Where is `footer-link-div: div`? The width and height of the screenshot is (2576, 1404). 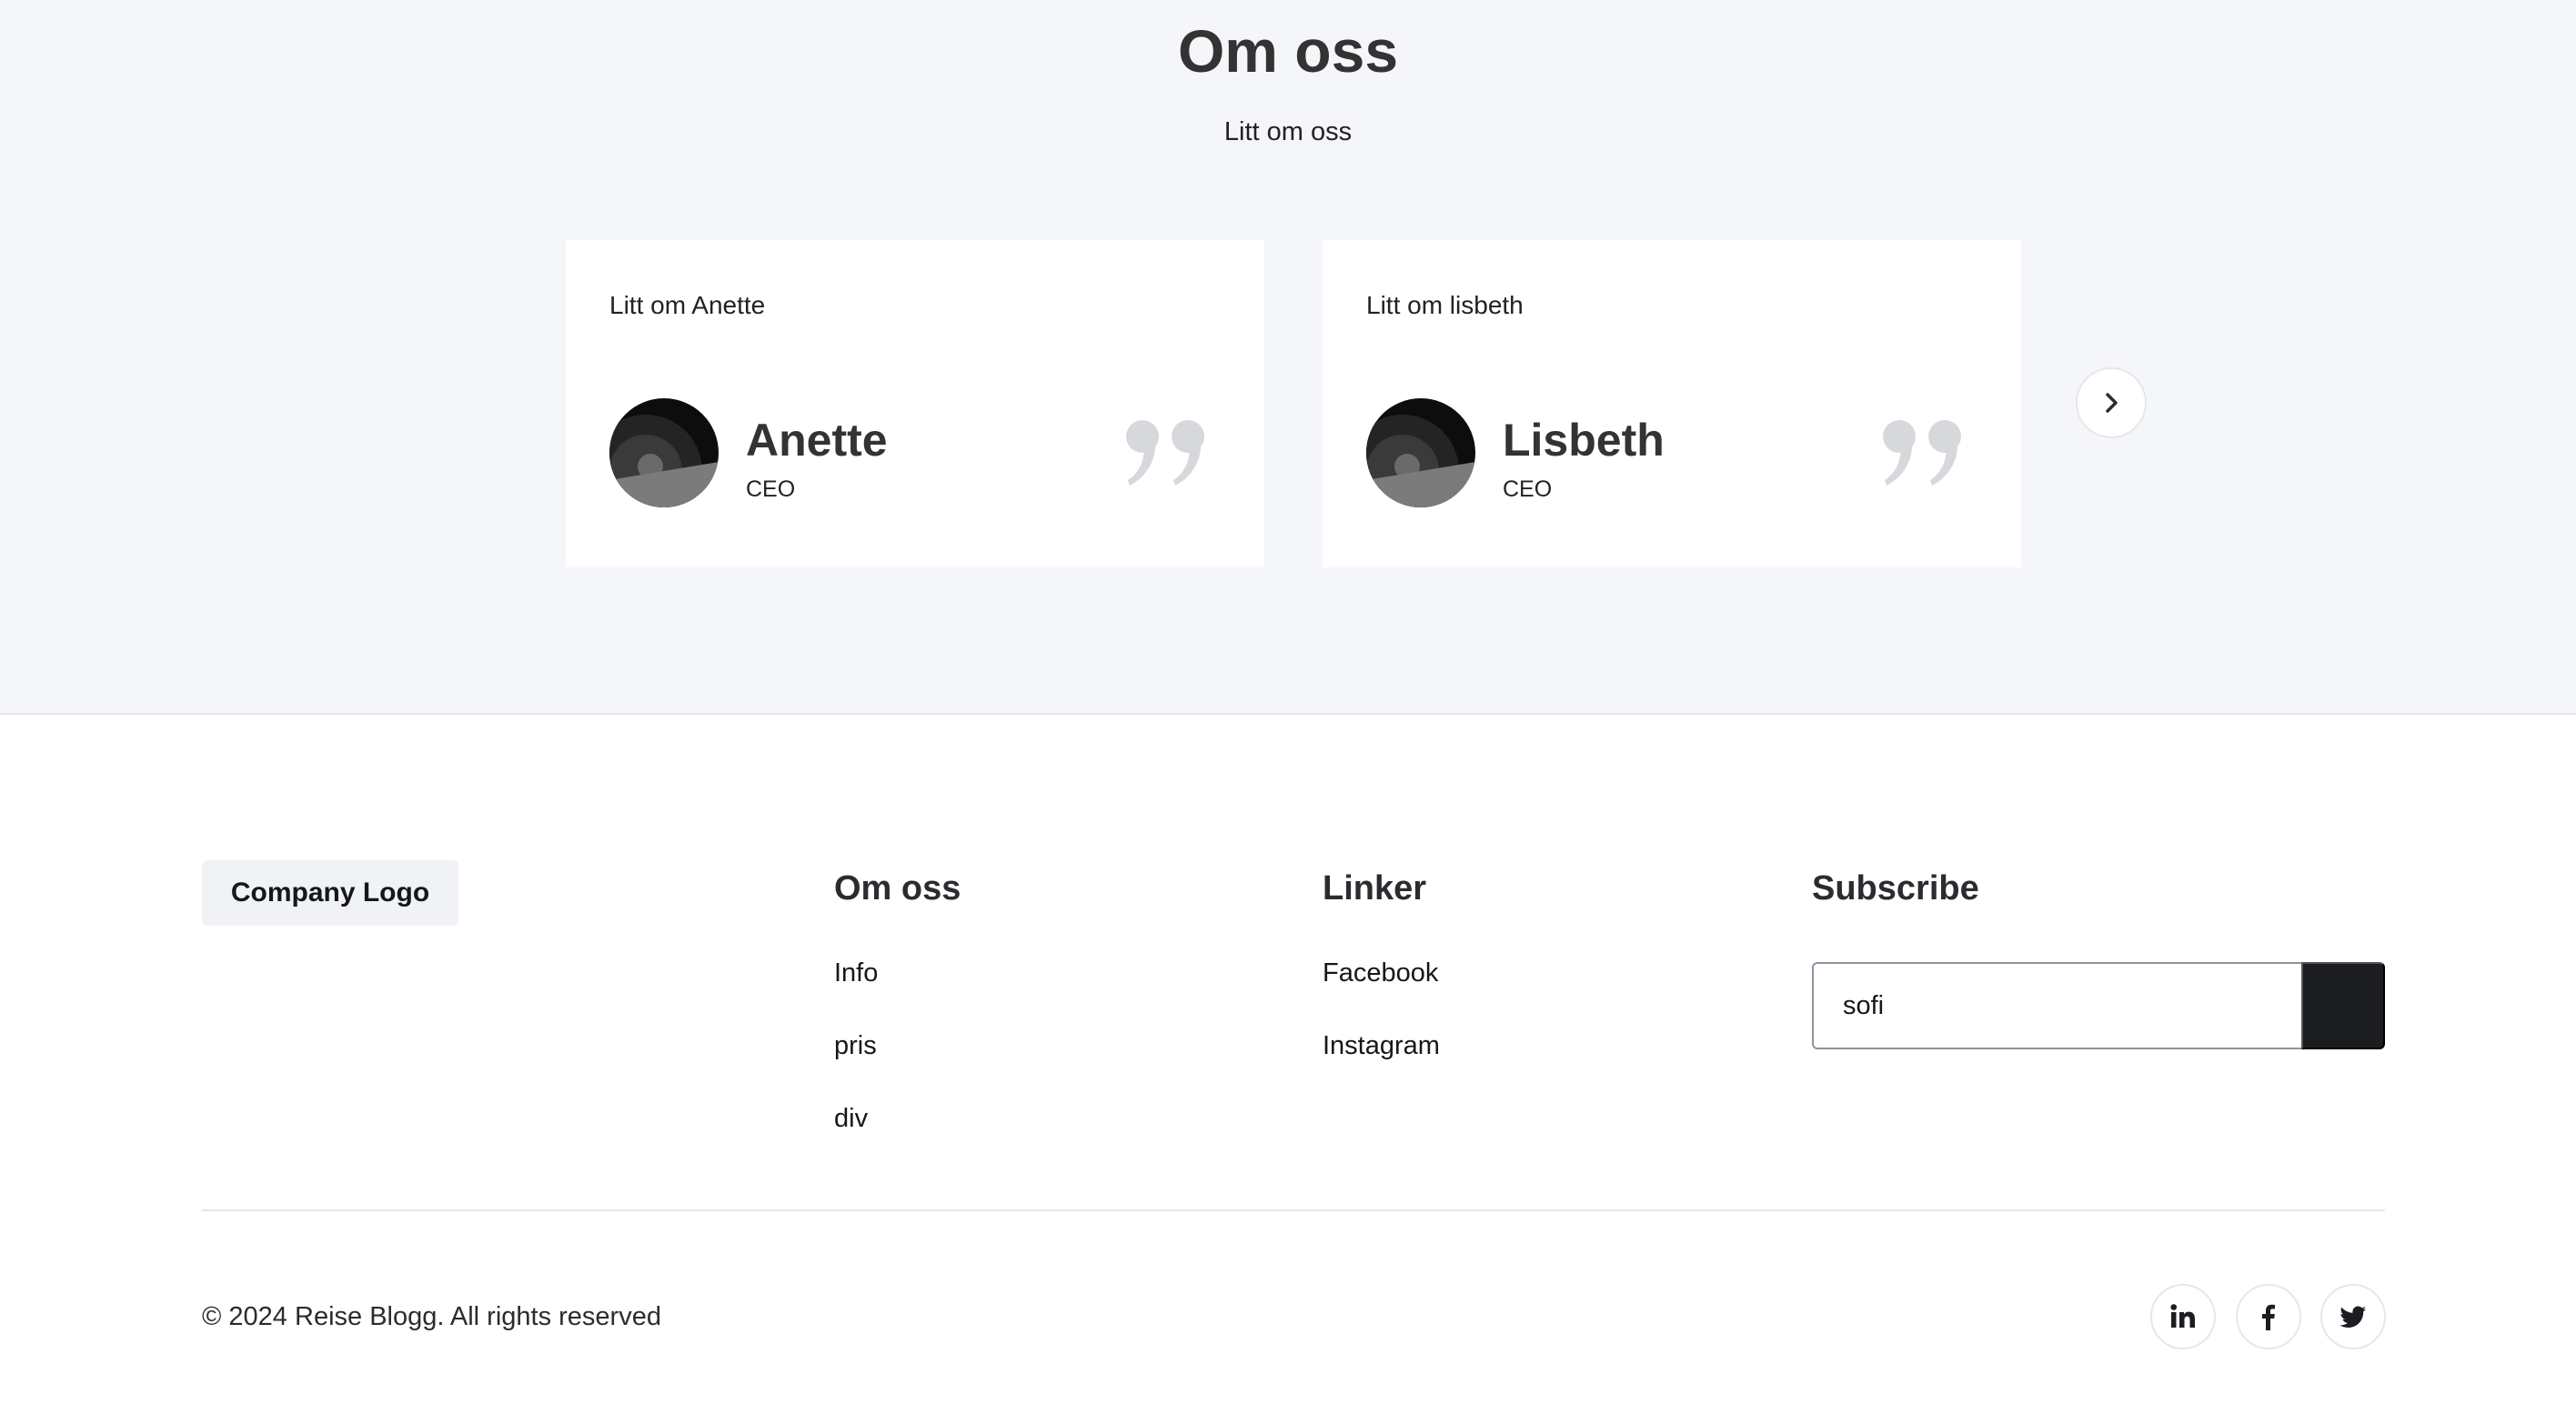
footer-link-div: div is located at coordinates (851, 1118).